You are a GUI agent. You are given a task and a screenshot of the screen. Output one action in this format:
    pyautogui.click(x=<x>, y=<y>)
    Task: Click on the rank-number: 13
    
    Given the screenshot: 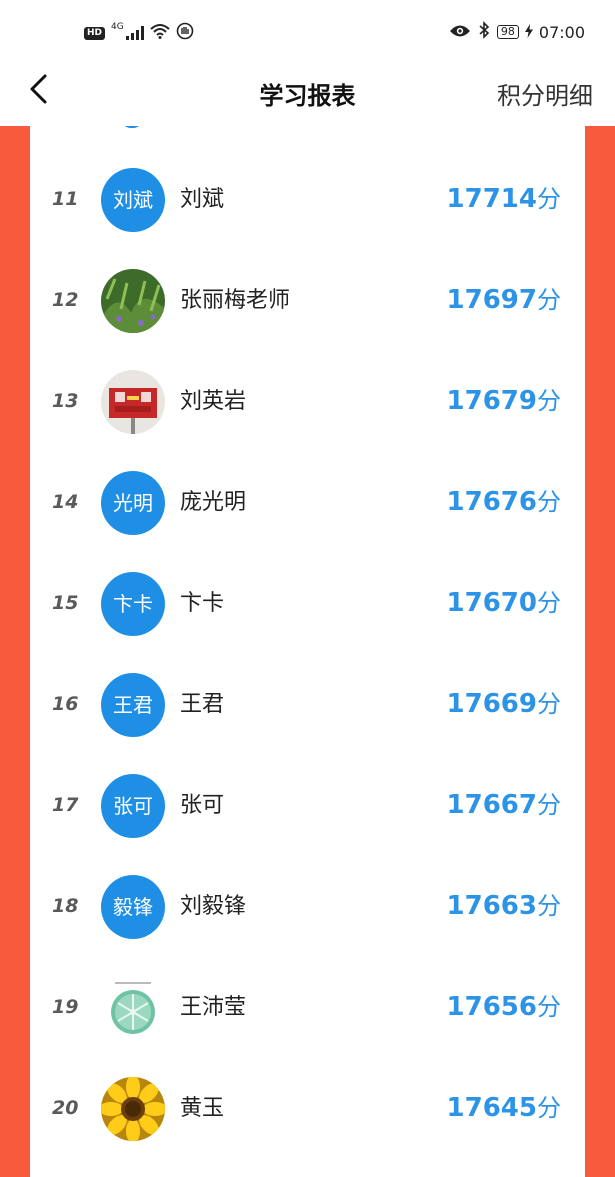 What is the action you would take?
    pyautogui.click(x=65, y=401)
    